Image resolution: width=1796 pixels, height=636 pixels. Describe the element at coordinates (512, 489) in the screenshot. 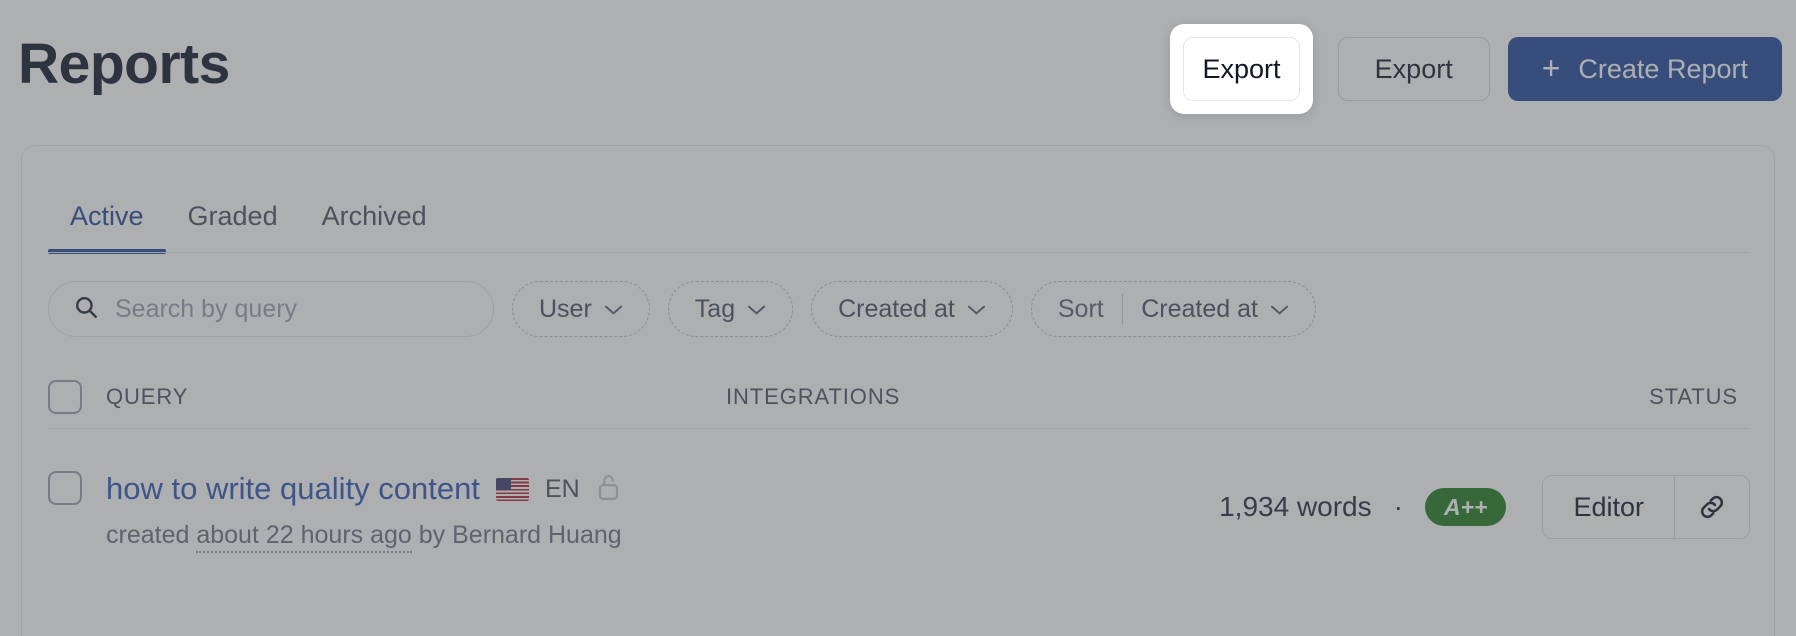

I see `us-flag-icon` at that location.